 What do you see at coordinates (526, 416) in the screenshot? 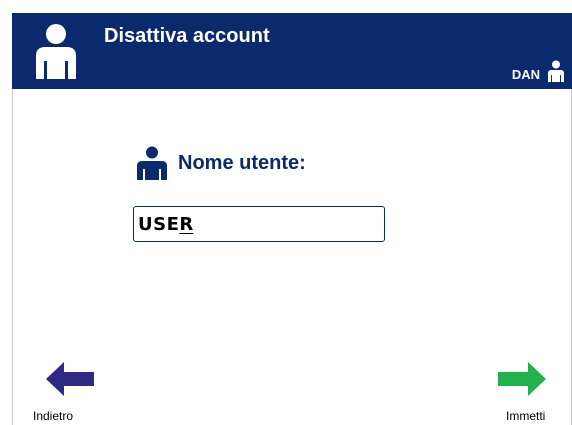
I see `enter-label: Immetti` at bounding box center [526, 416].